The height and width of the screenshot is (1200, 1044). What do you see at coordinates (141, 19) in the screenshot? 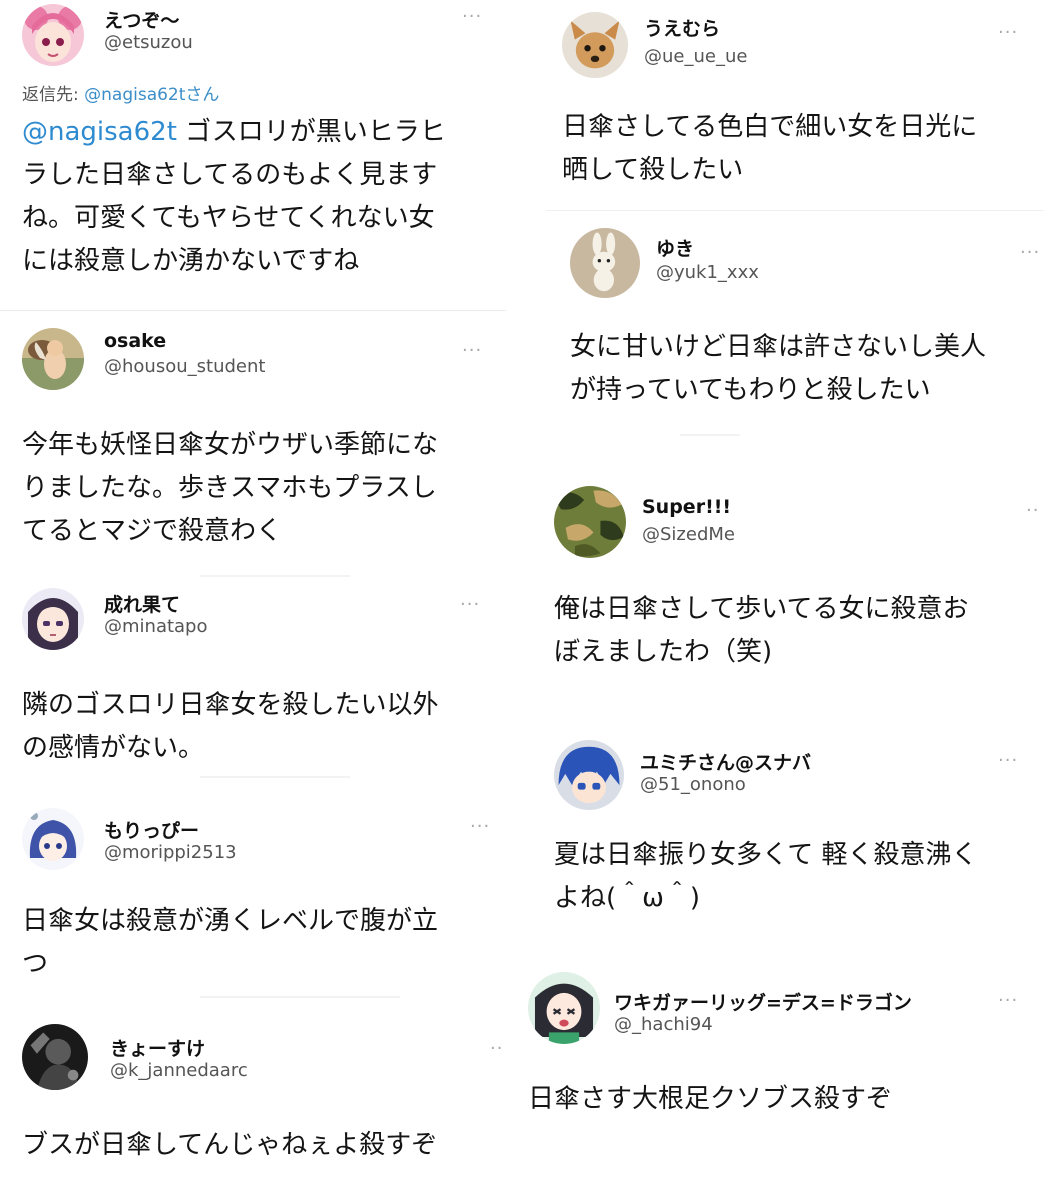
I see `display-name: えつぞ〜` at bounding box center [141, 19].